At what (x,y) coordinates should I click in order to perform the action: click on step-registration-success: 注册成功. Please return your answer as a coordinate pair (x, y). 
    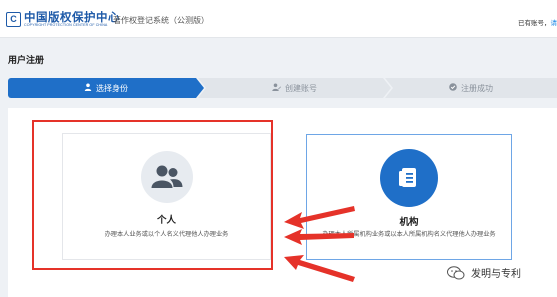
    Looking at the image, I should click on (471, 88).